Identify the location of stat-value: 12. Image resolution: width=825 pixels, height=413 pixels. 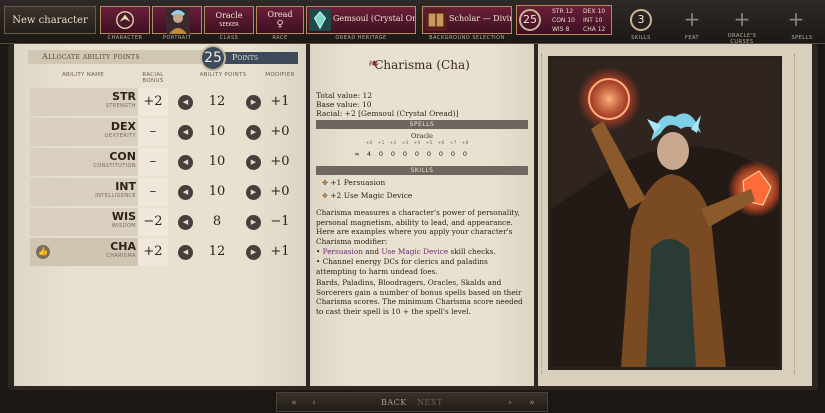
(569, 11).